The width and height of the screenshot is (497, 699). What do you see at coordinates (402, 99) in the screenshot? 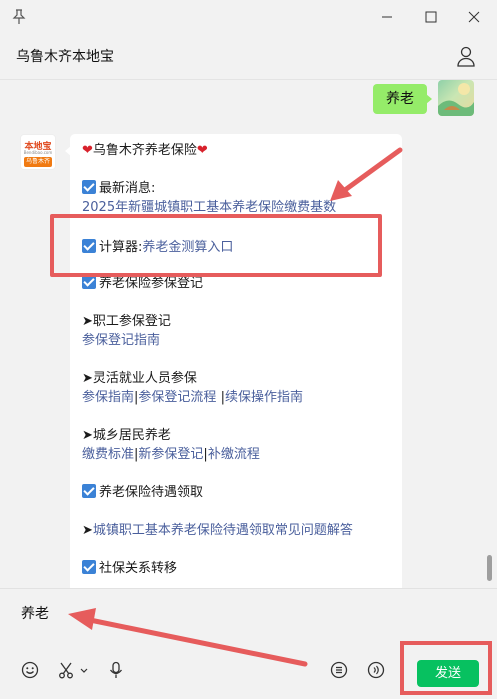
I see `outgoing-message: 养老` at bounding box center [402, 99].